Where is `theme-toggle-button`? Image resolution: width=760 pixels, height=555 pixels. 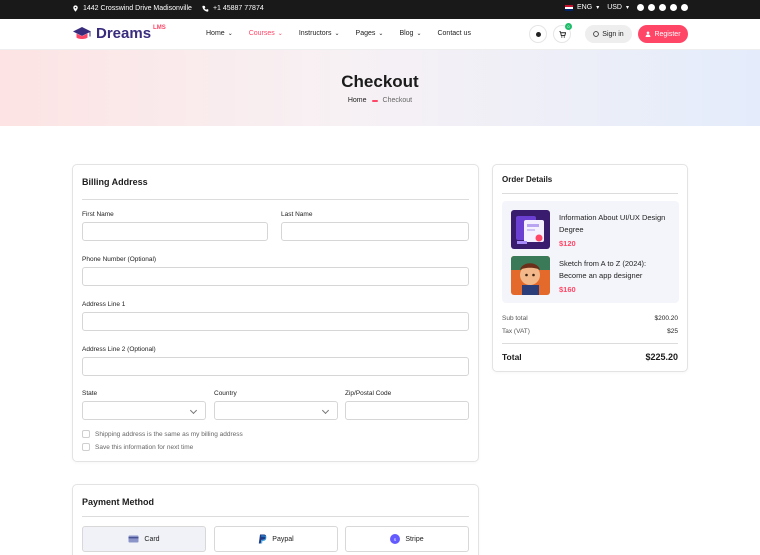 theme-toggle-button is located at coordinates (538, 34).